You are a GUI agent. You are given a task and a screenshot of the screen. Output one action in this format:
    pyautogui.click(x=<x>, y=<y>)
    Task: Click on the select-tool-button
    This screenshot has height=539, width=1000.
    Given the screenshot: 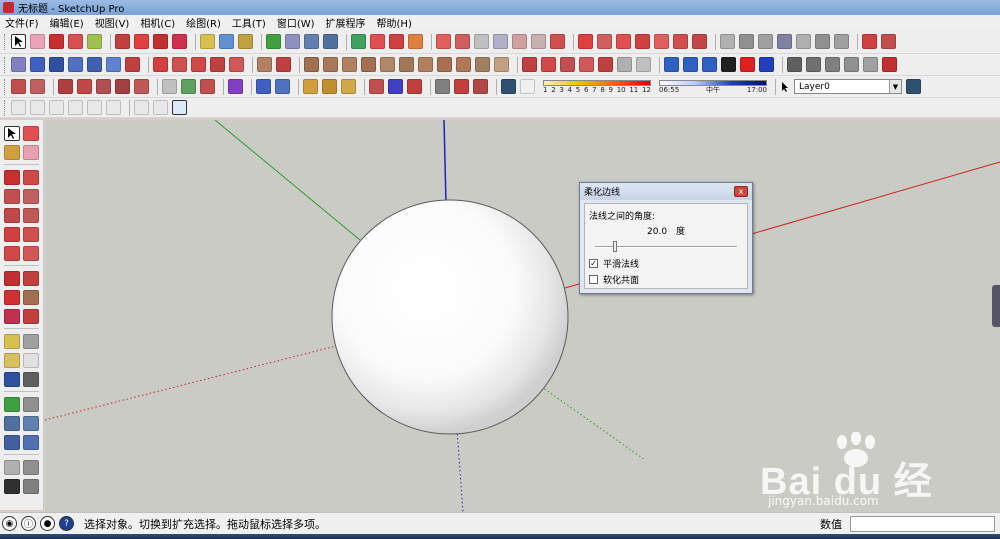 What is the action you would take?
    pyautogui.click(x=18, y=41)
    